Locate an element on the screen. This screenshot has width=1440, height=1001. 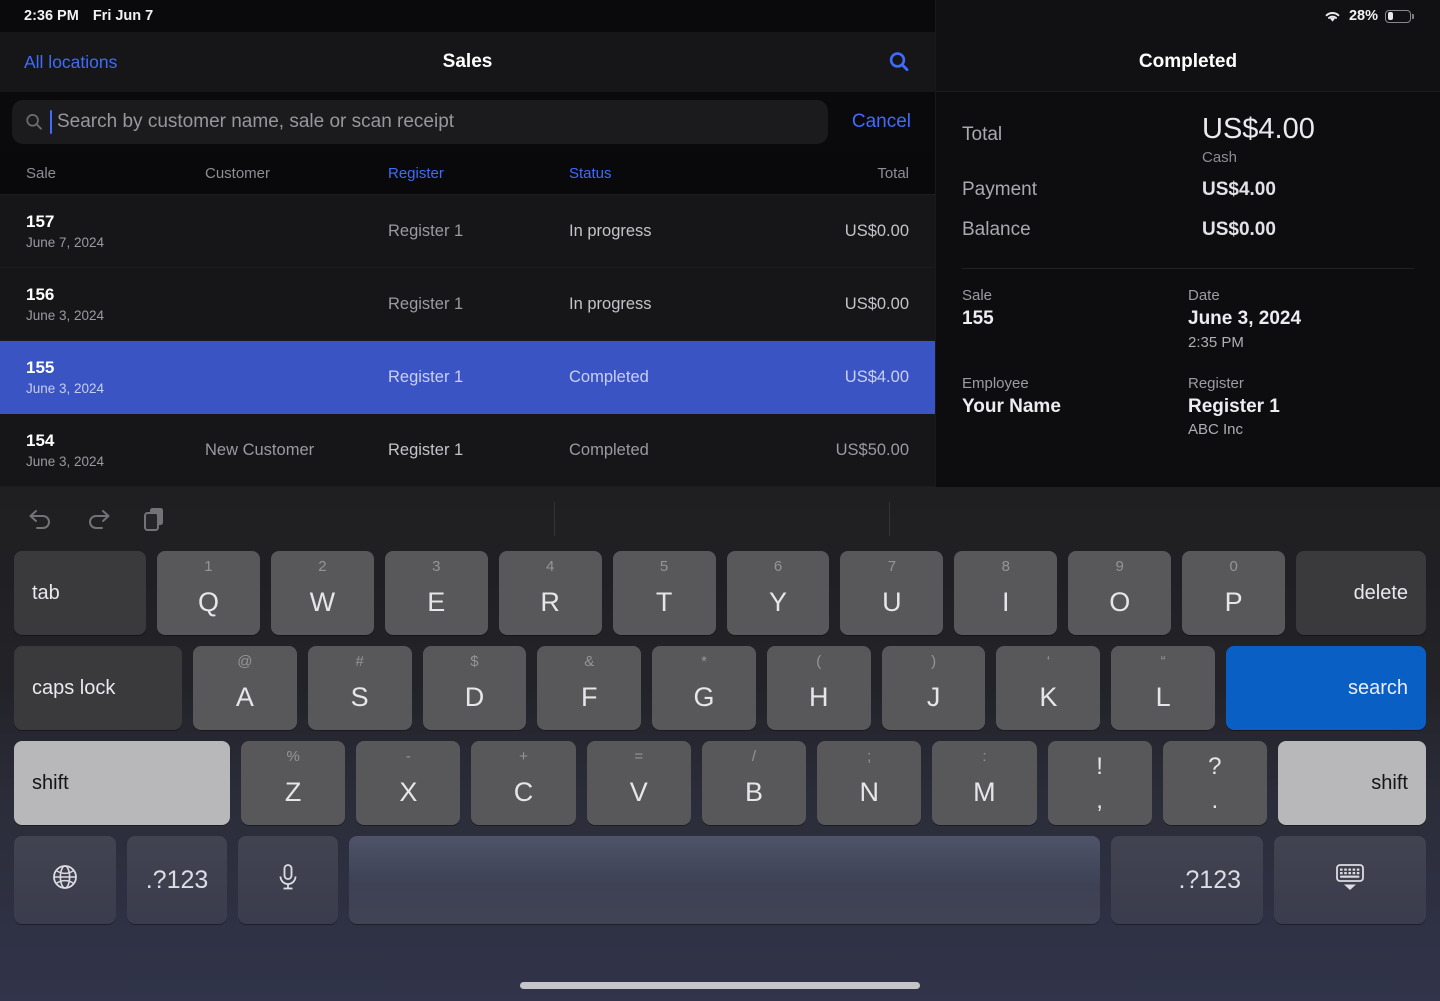
key-caps-lock: caps lock is located at coordinates (98, 688).